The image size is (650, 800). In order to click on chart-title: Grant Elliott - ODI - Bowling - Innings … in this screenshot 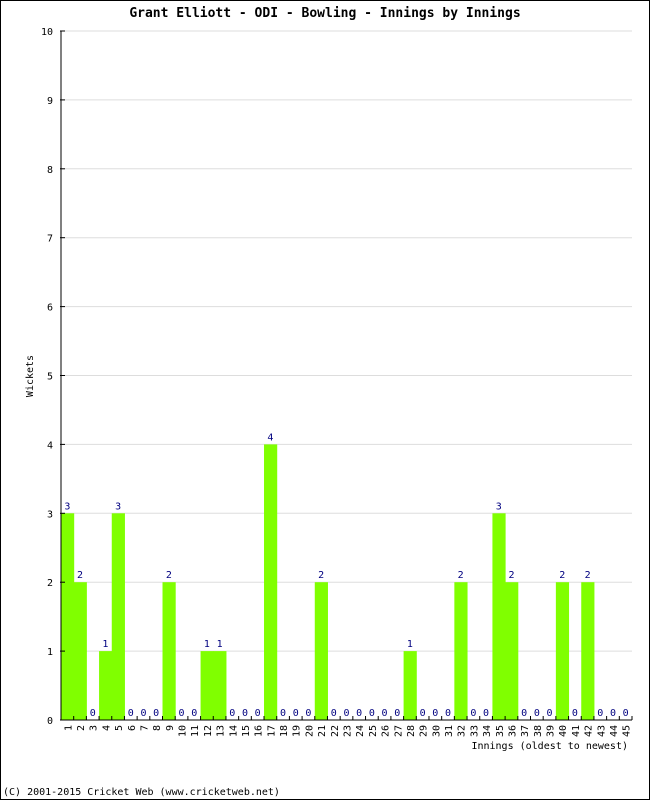, I will do `click(324, 13)`.